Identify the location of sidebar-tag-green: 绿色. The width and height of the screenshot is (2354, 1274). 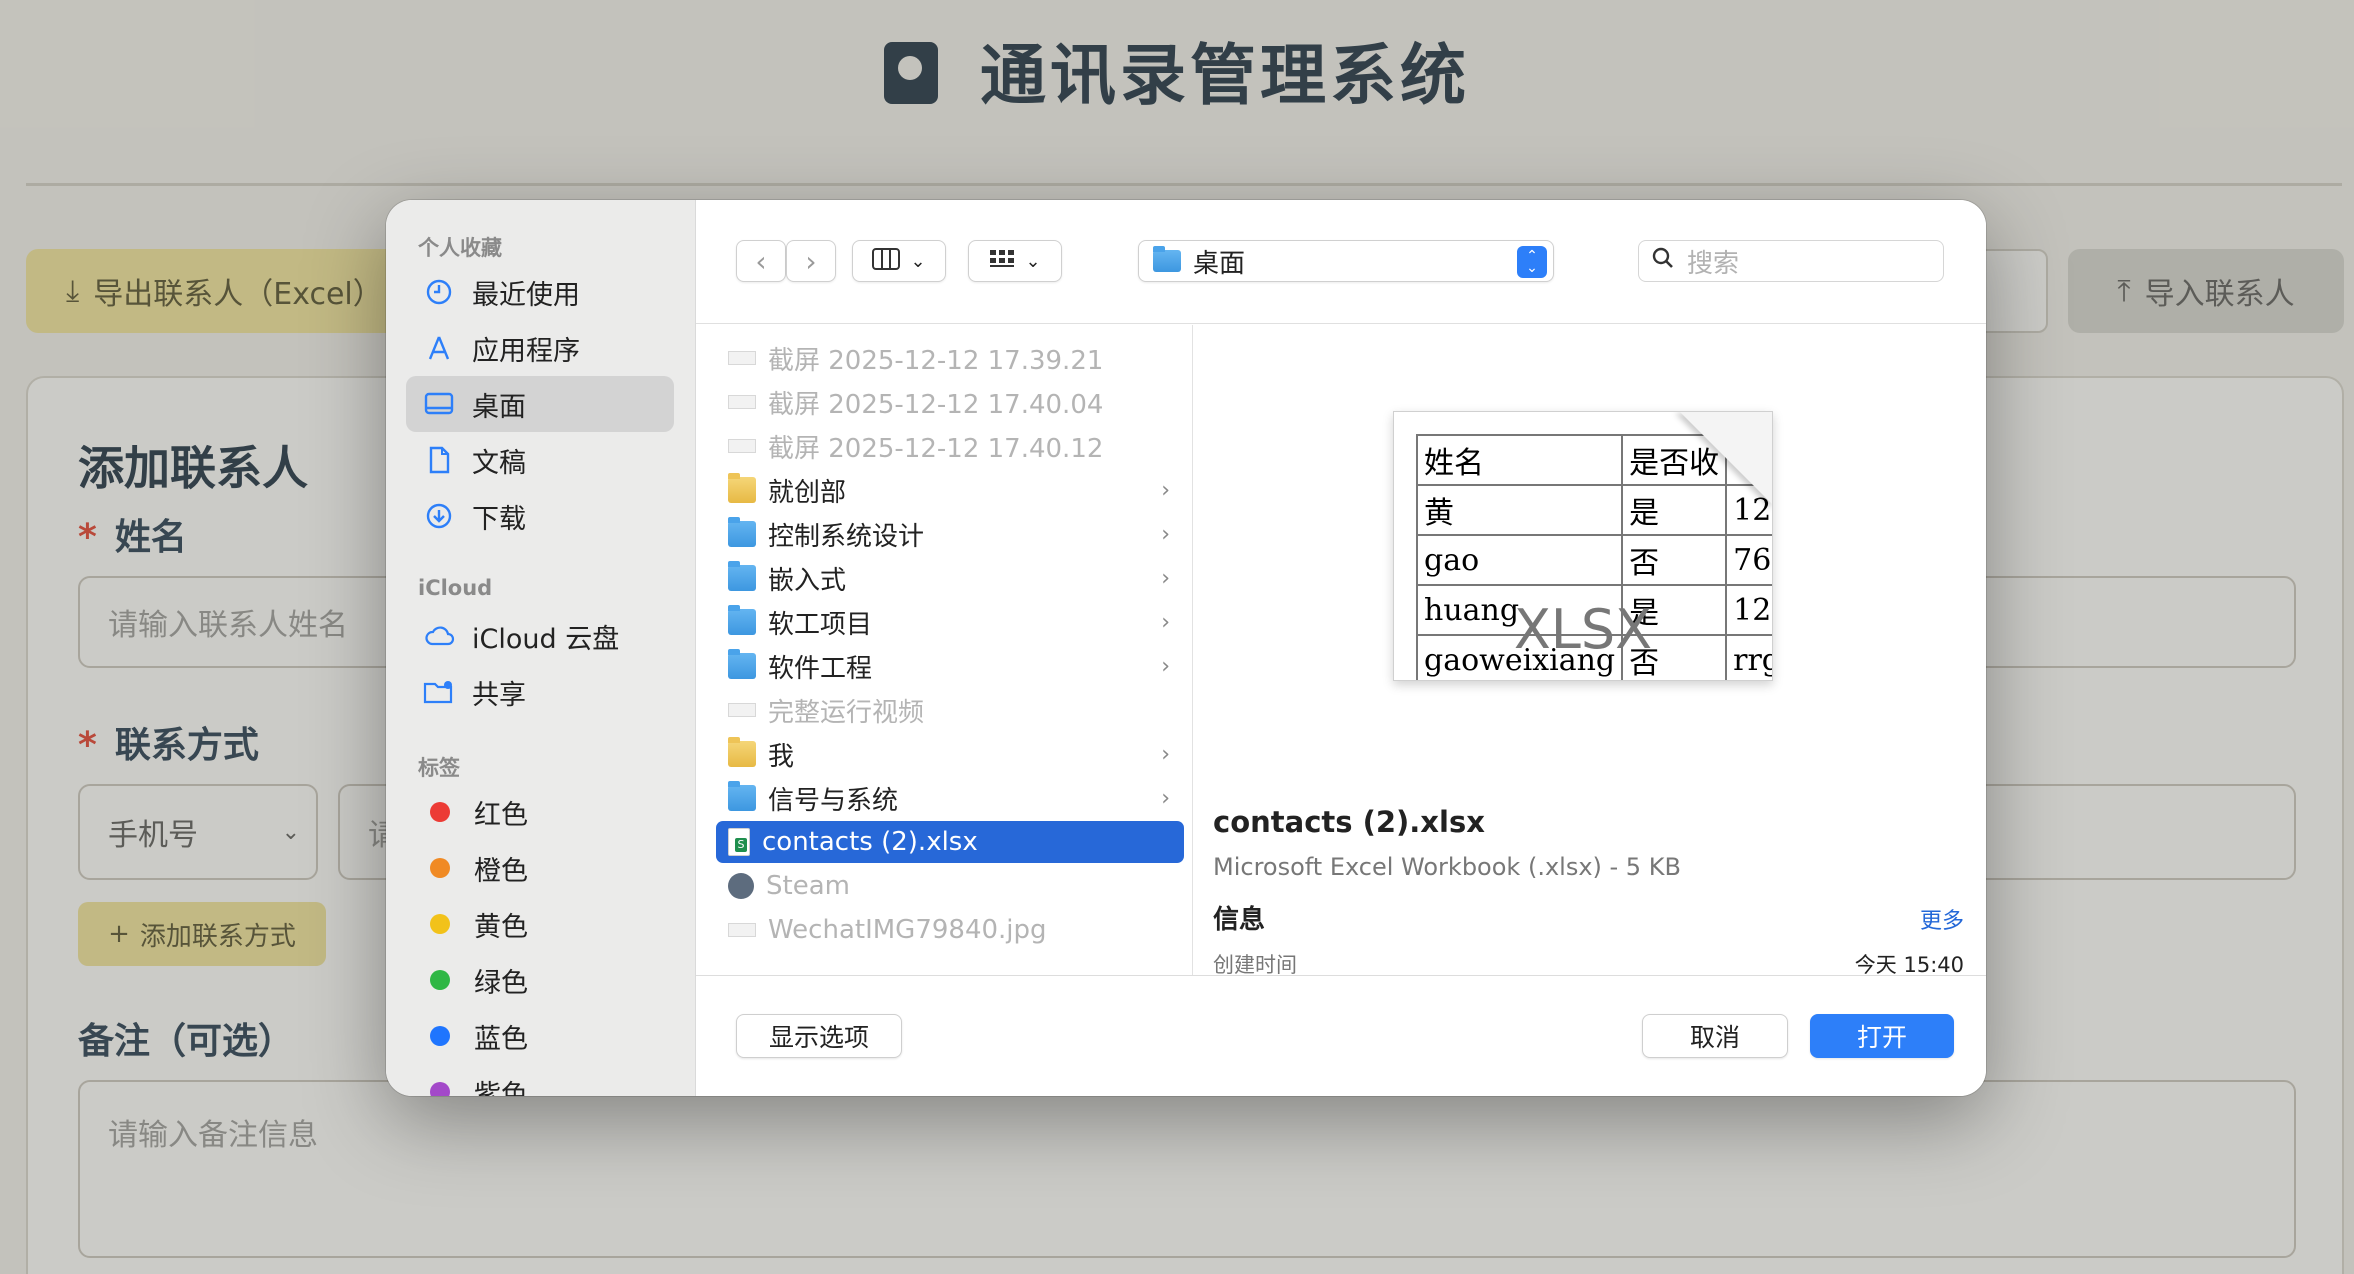
(540, 980).